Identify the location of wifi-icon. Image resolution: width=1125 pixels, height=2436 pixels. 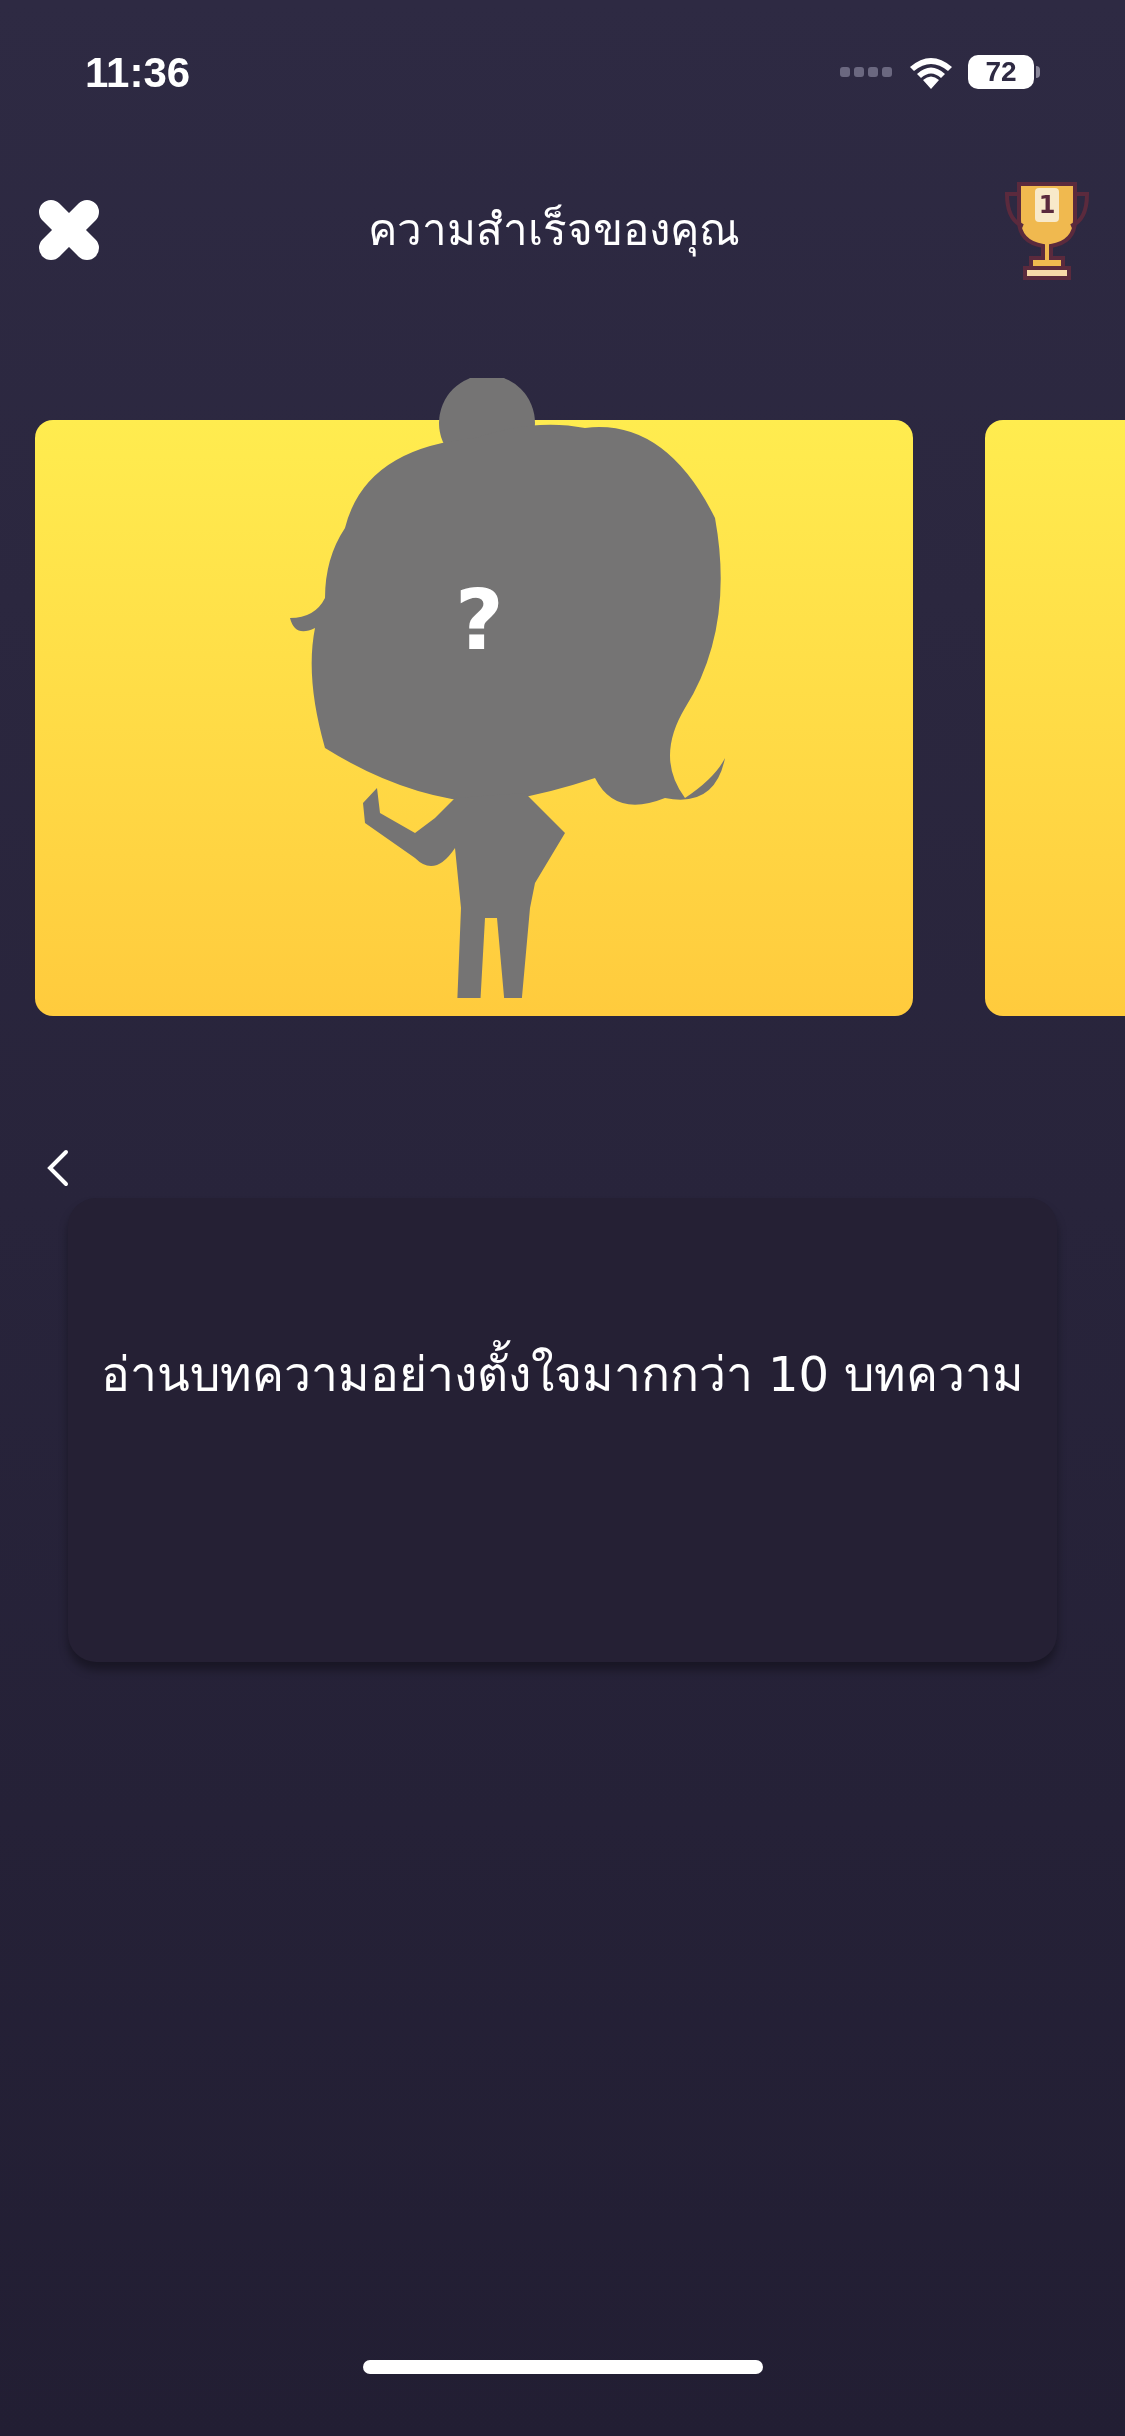
(931, 72).